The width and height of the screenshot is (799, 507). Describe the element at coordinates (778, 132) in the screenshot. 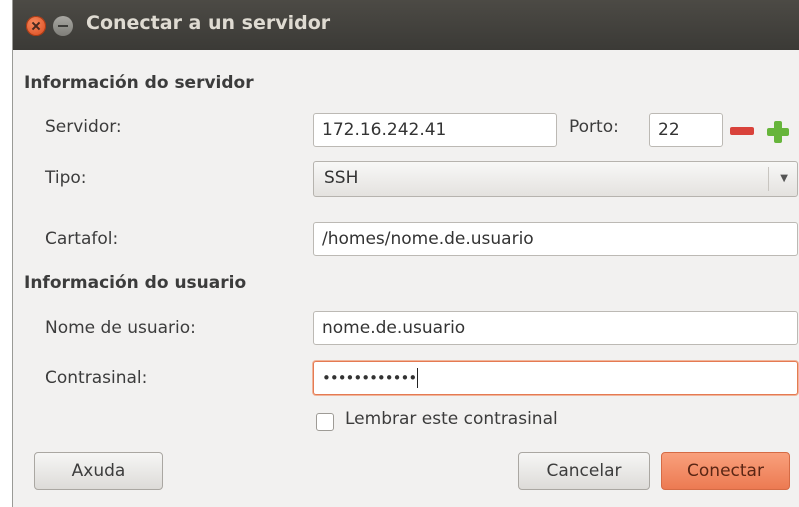

I see `plus-icon` at that location.